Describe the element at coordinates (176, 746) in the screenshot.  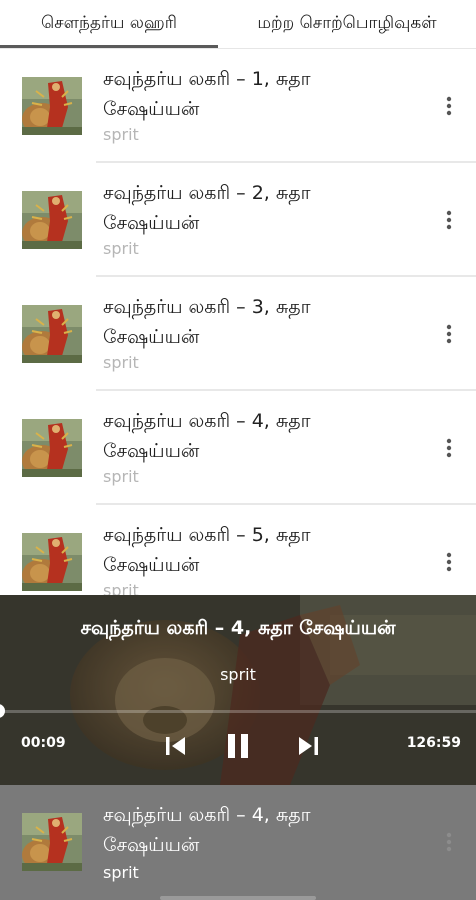
I see `skip-previous-icon` at that location.